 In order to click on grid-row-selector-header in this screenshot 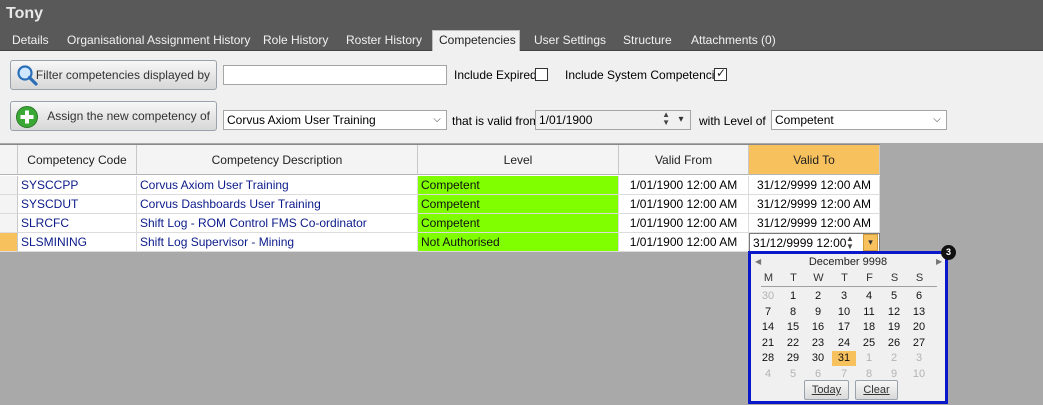, I will do `click(9, 160)`.